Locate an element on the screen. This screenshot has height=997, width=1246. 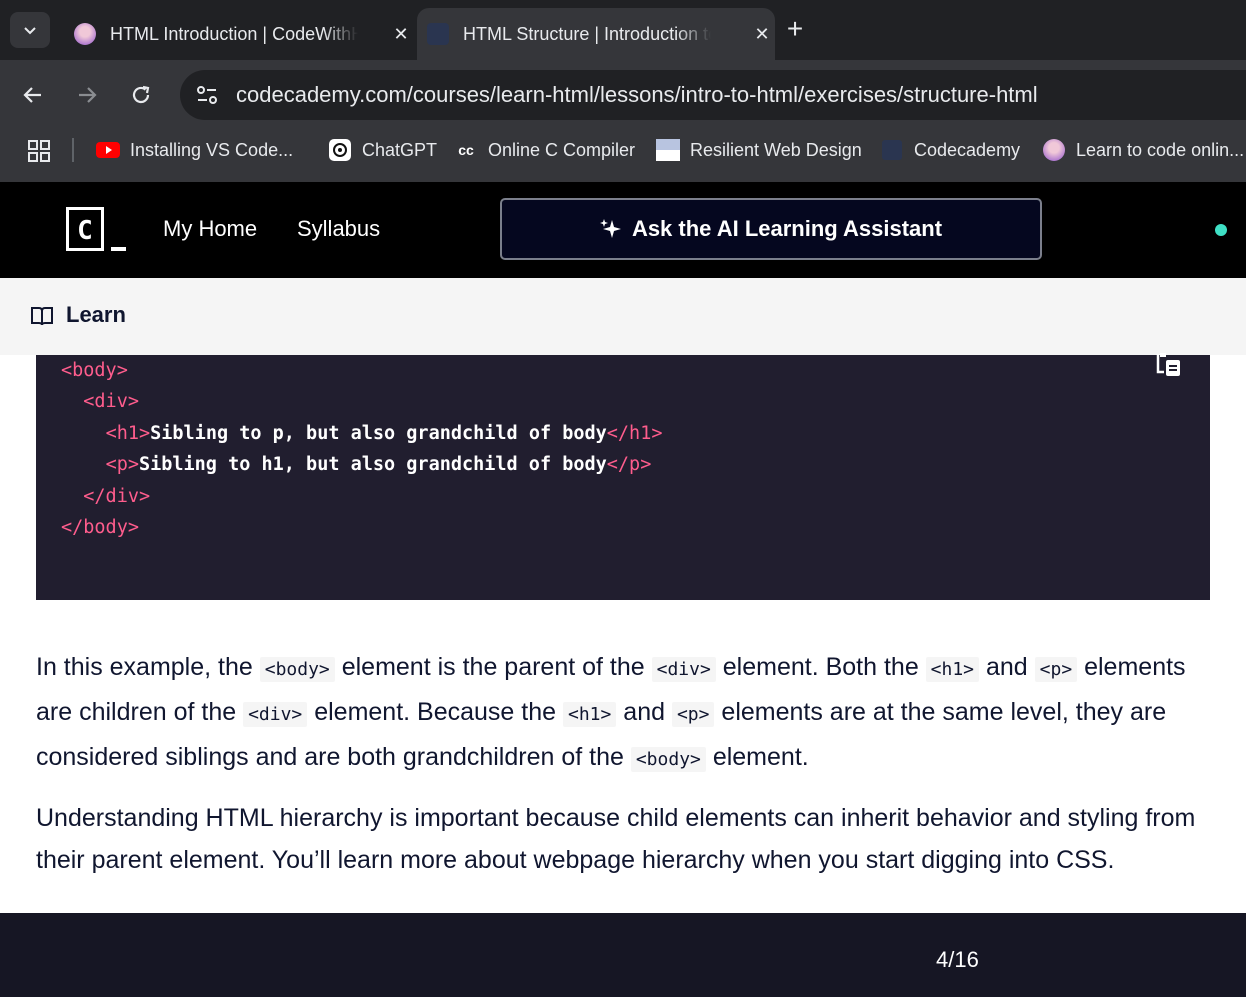
code-tag: <h1> is located at coordinates (128, 433).